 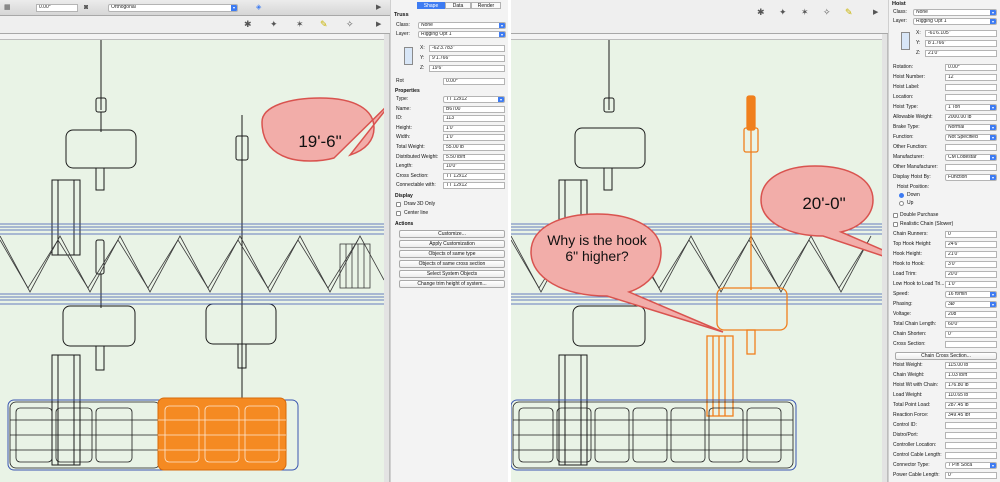 What do you see at coordinates (86, 7) in the screenshot?
I see `flyover-icon: ◙` at bounding box center [86, 7].